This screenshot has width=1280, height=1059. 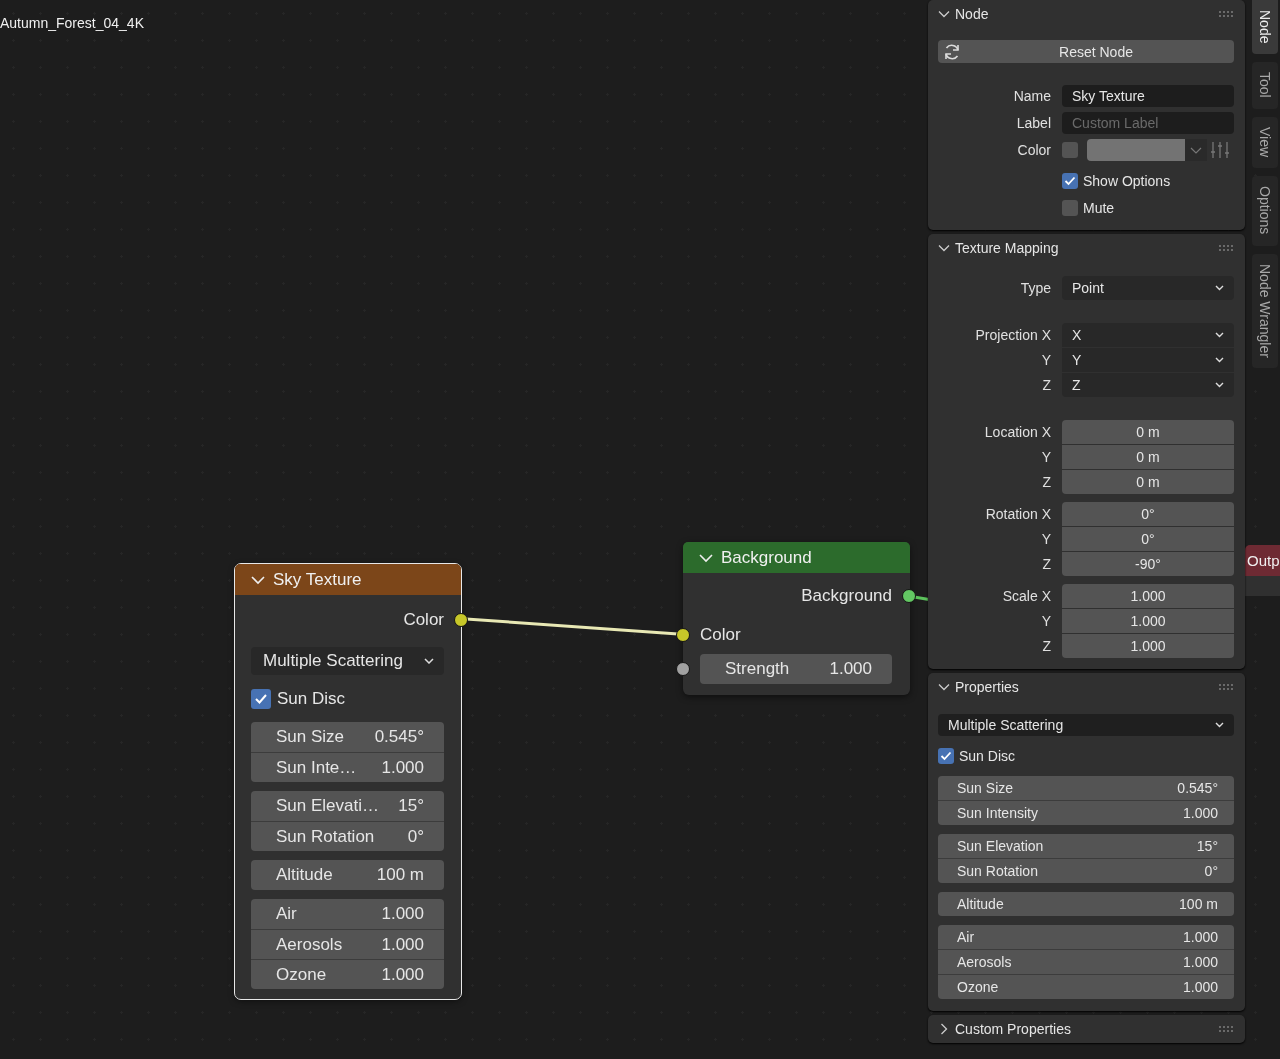 I want to click on checkbox-label: Show Options, so click(x=1127, y=181).